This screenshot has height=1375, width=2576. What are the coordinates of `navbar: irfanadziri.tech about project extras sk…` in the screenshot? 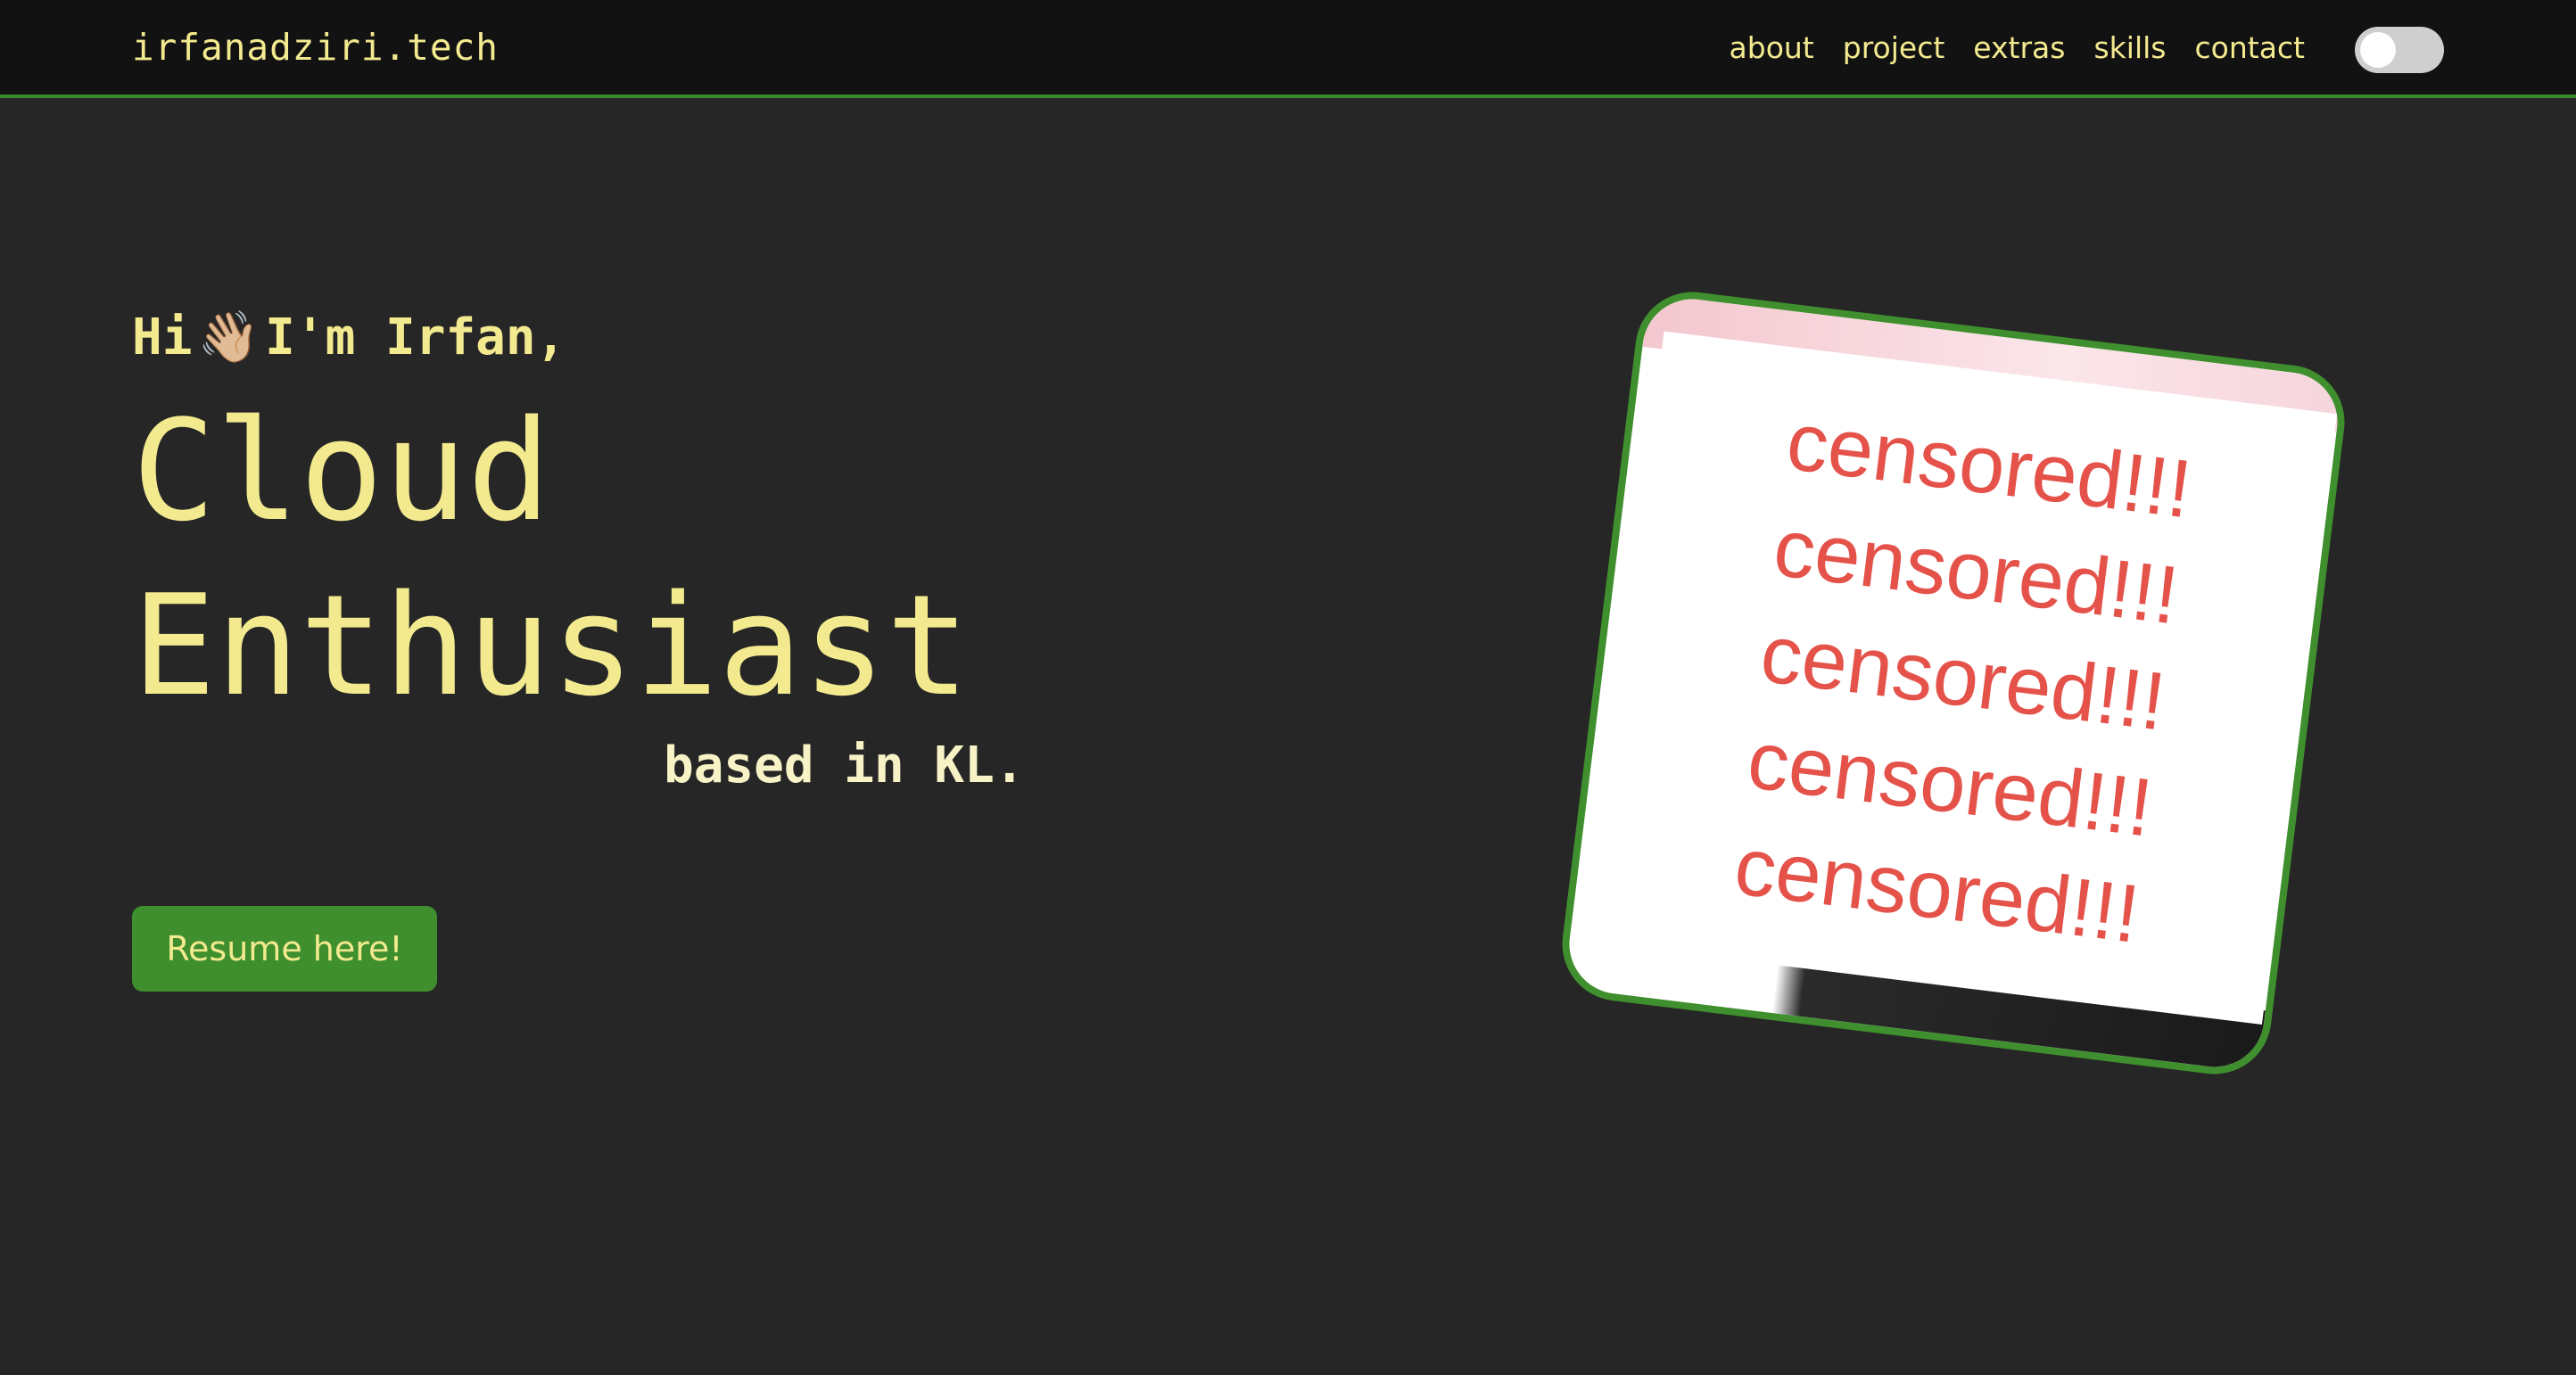 It's located at (1288, 49).